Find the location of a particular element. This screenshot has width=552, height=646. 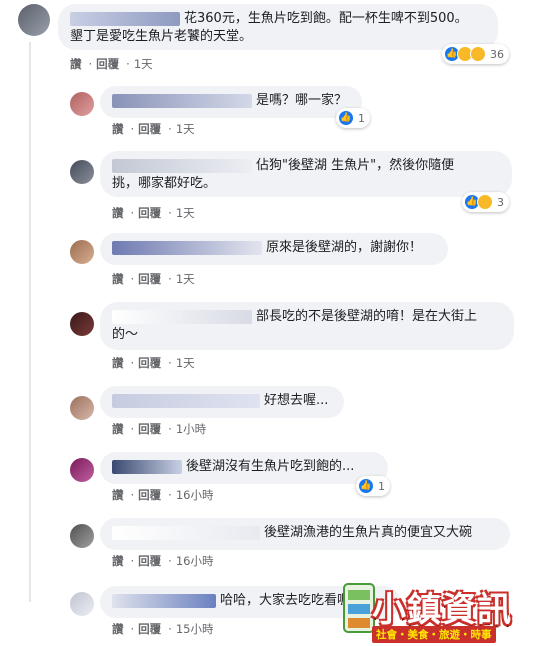

watermark-logo-icon is located at coordinates (359, 608).